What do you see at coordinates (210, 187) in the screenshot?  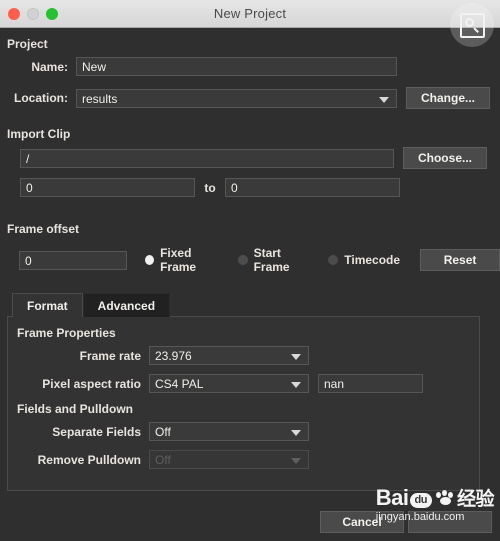 I see `clip-range-to-label: to` at bounding box center [210, 187].